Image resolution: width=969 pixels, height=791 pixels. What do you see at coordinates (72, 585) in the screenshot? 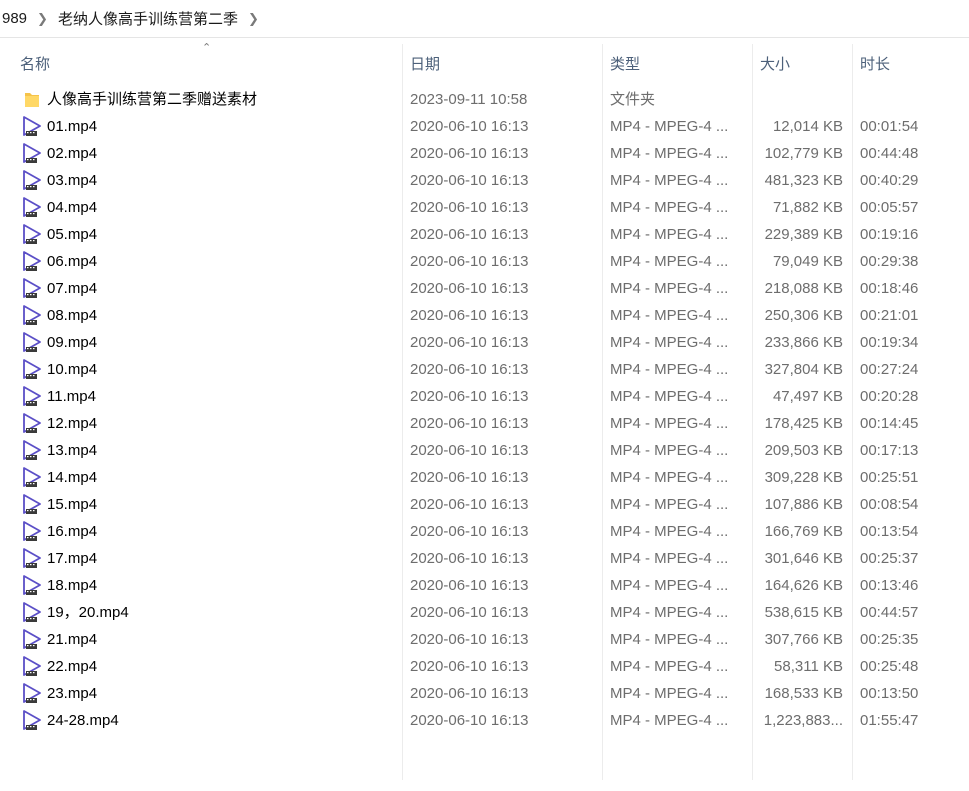
I see `file-name: 18.mp4` at bounding box center [72, 585].